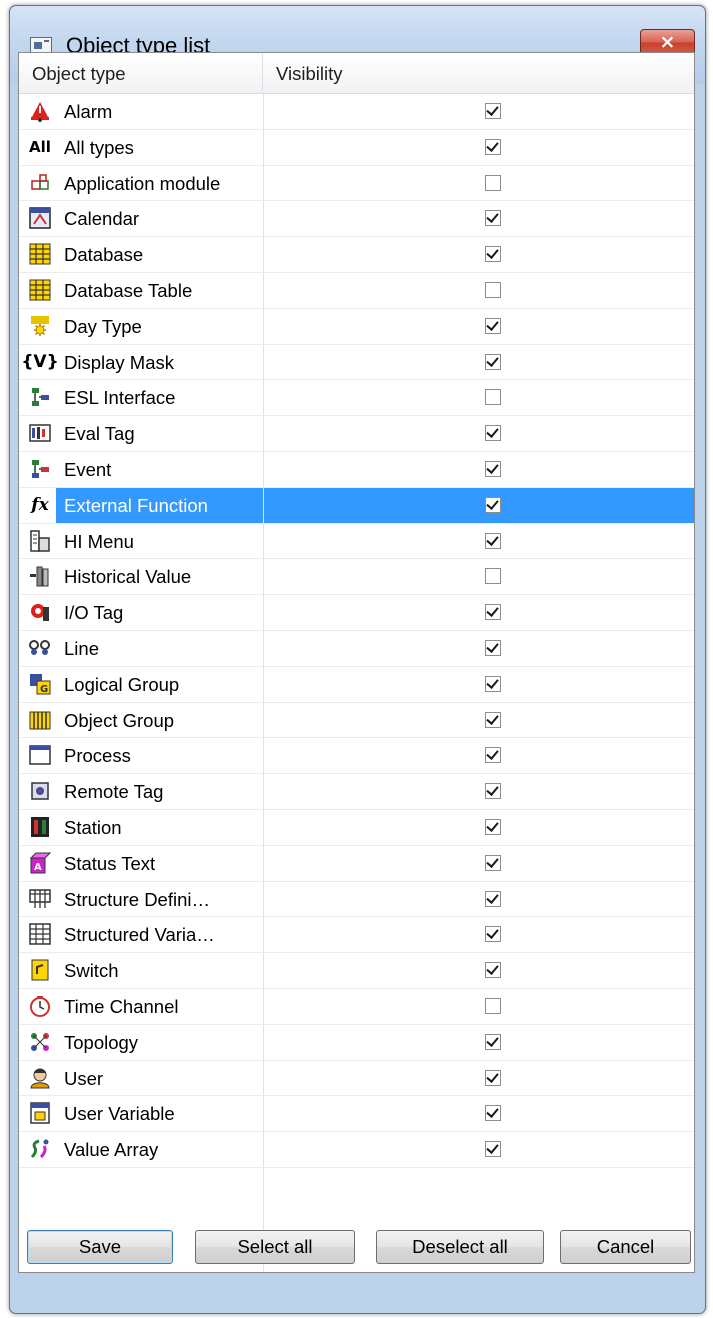 This screenshot has width=713, height=1318. What do you see at coordinates (356, 112) in the screenshot?
I see `list-item-alarm: Alarm` at bounding box center [356, 112].